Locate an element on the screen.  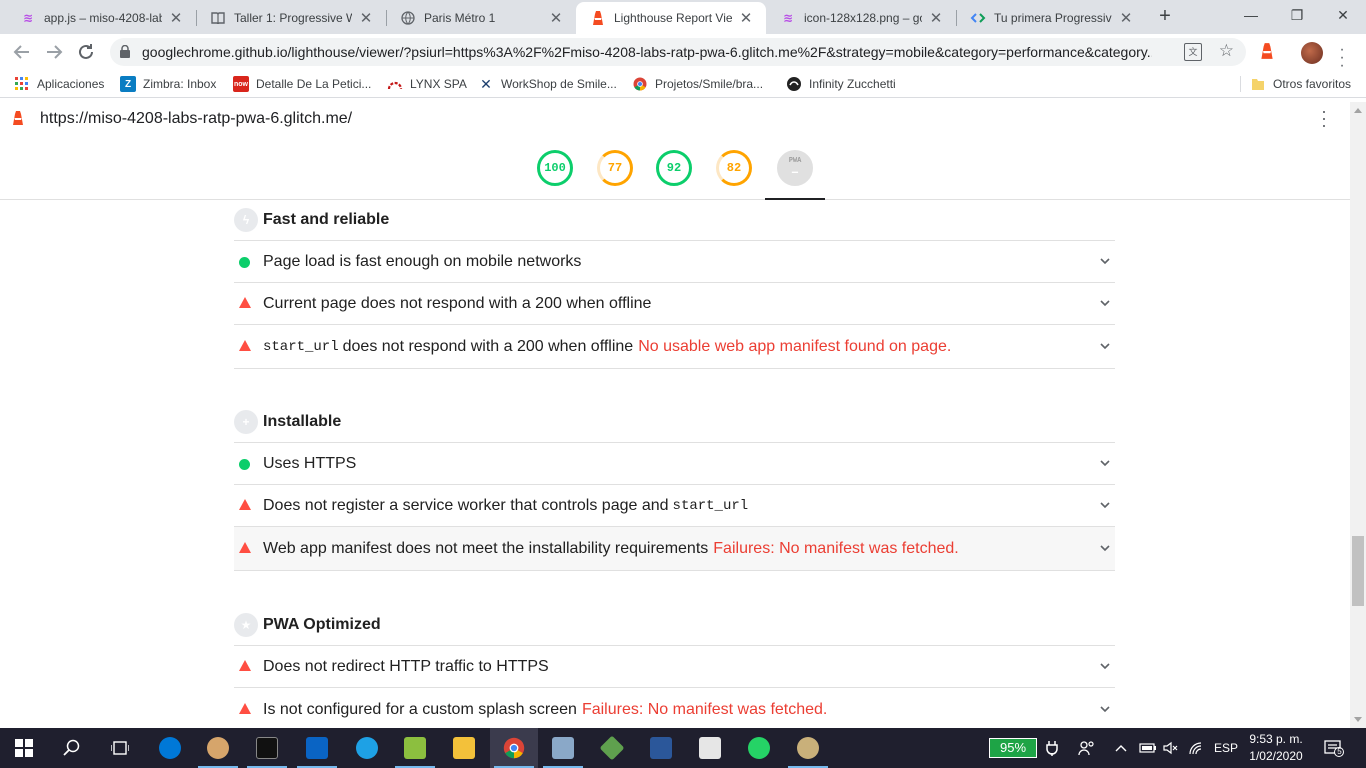
group-title: Installable is located at coordinates (302, 421).